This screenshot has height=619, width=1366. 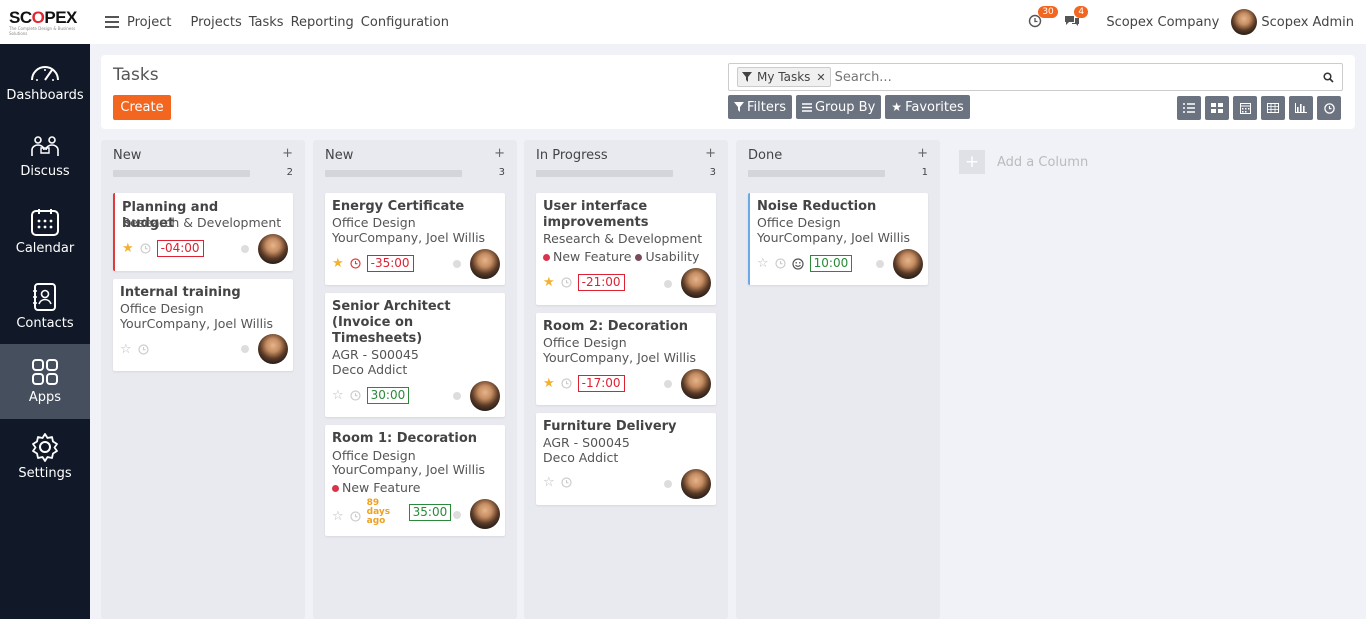 I want to click on search-facet: My Tasks ✕, so click(x=784, y=77).